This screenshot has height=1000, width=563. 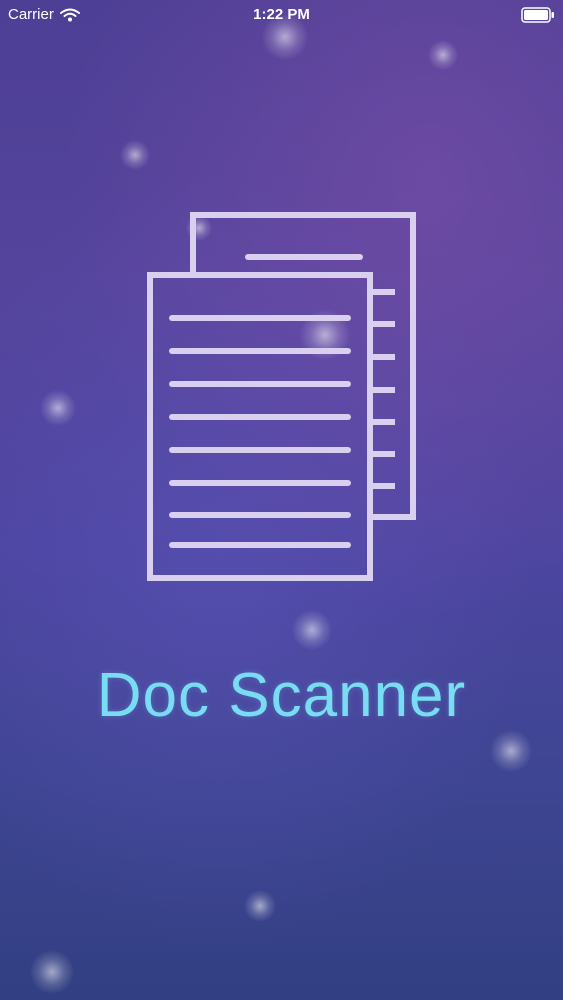 I want to click on clock: 1:22 PM, so click(x=281, y=14).